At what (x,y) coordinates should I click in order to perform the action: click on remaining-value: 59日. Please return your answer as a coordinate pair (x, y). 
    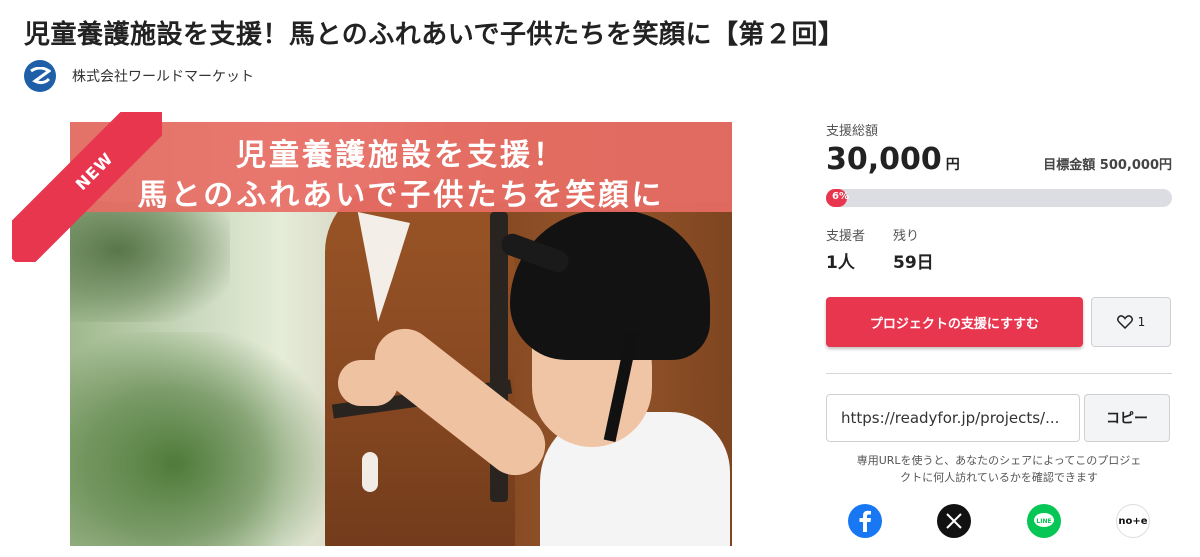
    Looking at the image, I should click on (913, 263).